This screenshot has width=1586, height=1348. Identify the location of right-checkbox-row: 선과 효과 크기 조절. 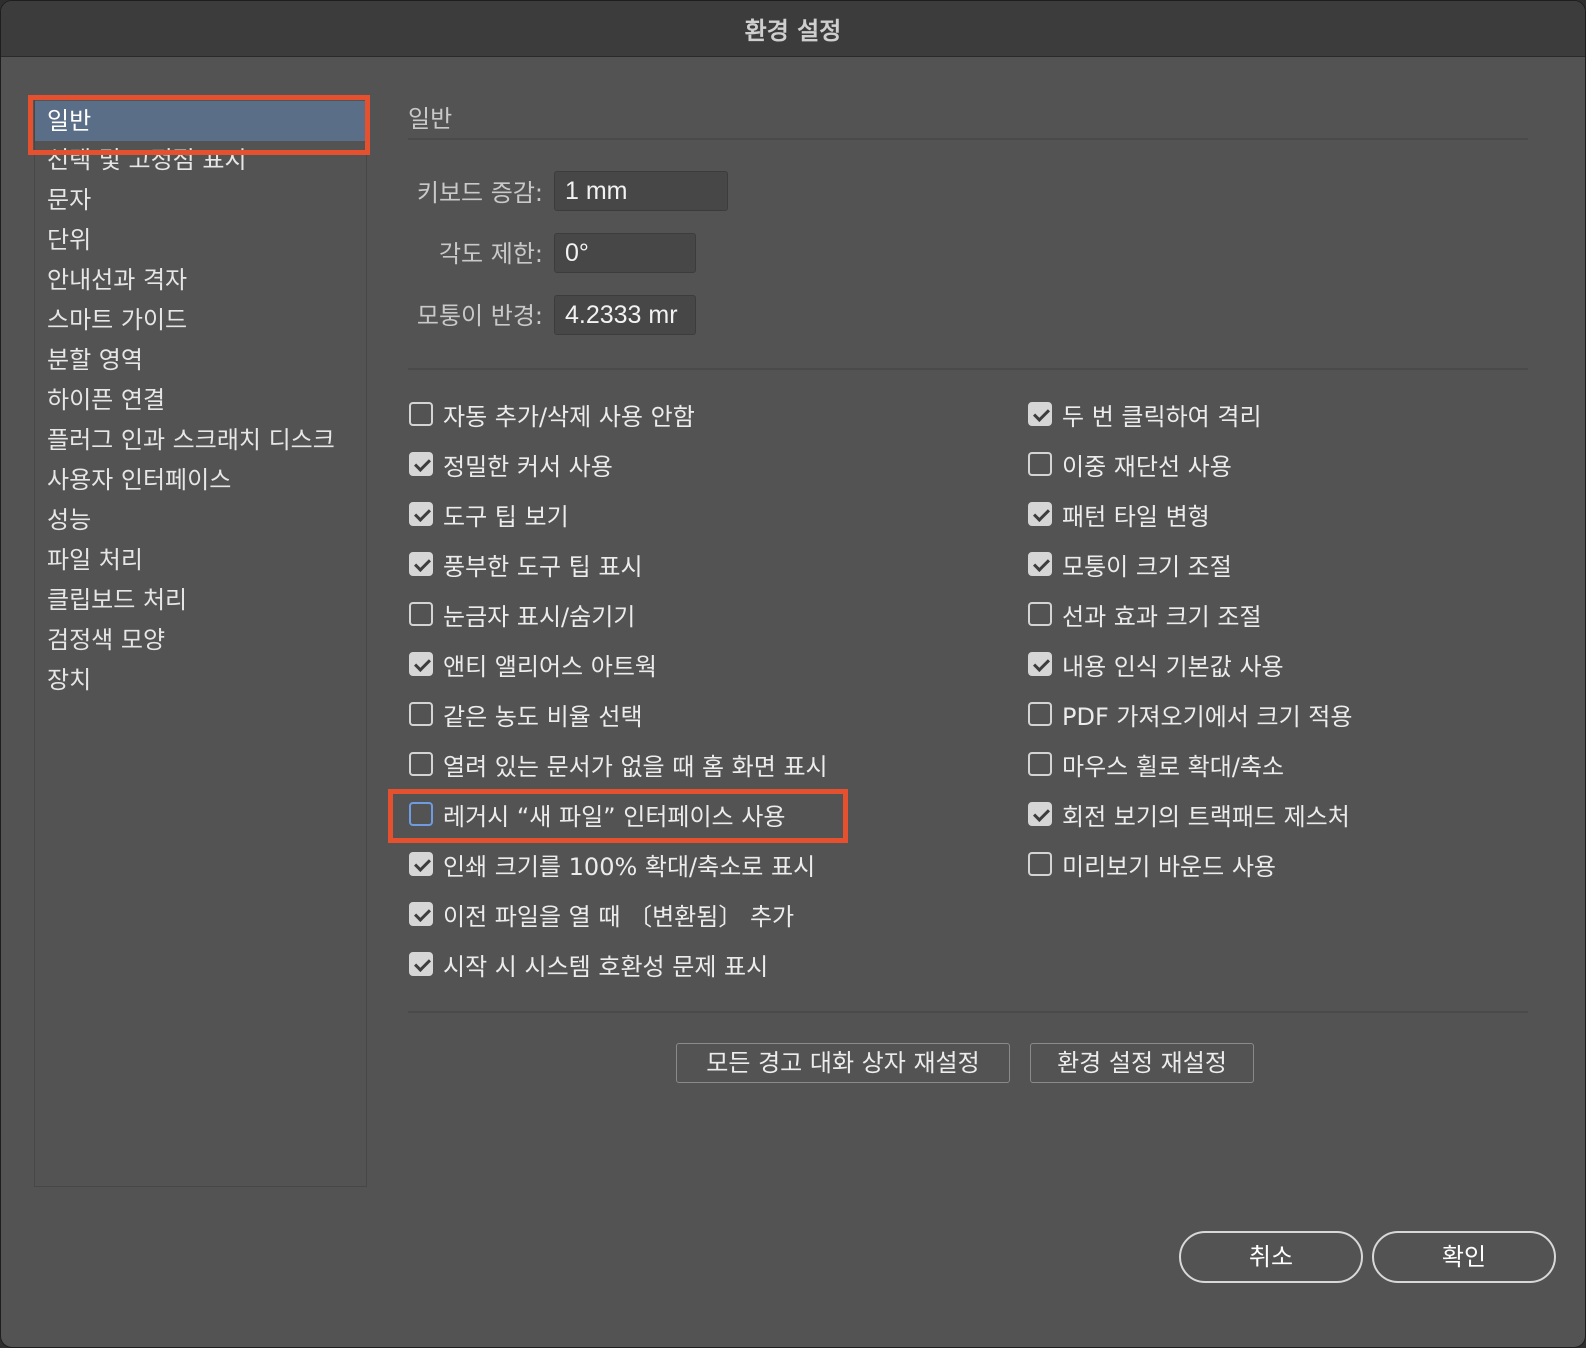
(1145, 614).